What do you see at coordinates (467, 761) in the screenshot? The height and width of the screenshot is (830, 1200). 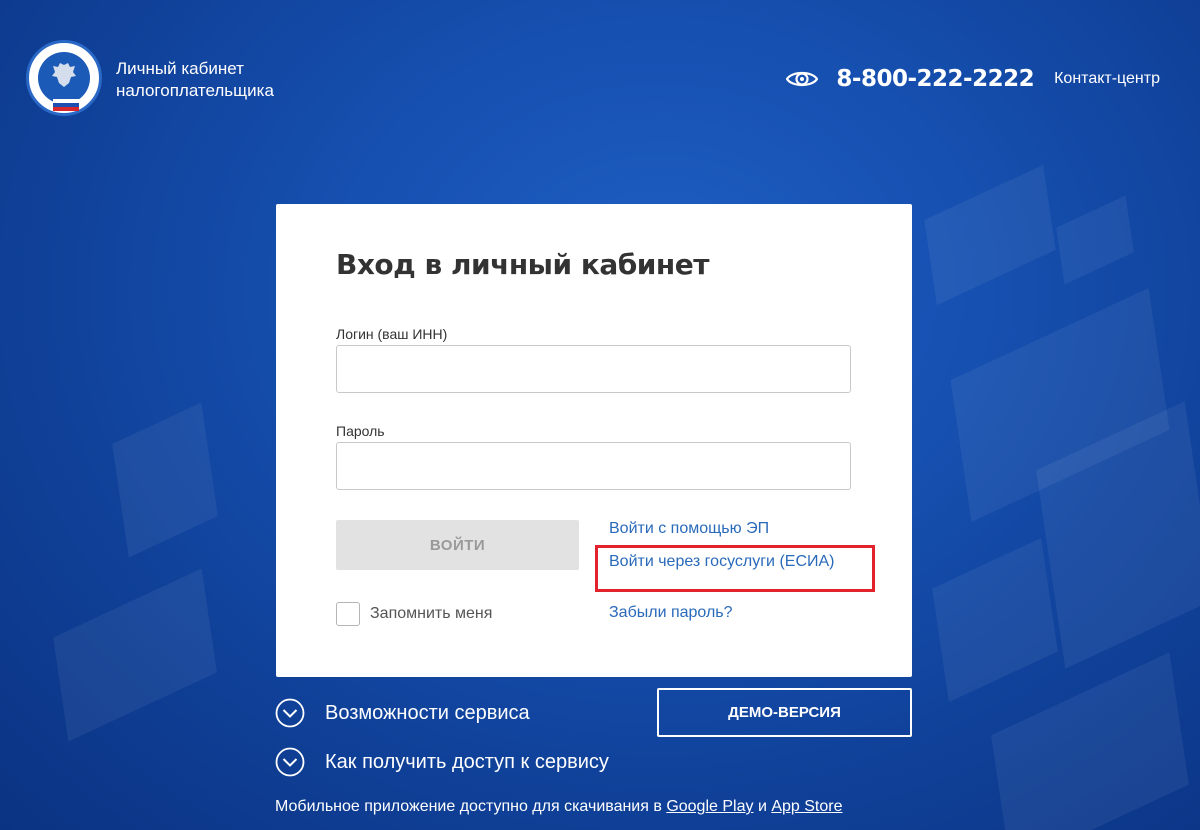 I see `access-label: Как получить доступ к сервису` at bounding box center [467, 761].